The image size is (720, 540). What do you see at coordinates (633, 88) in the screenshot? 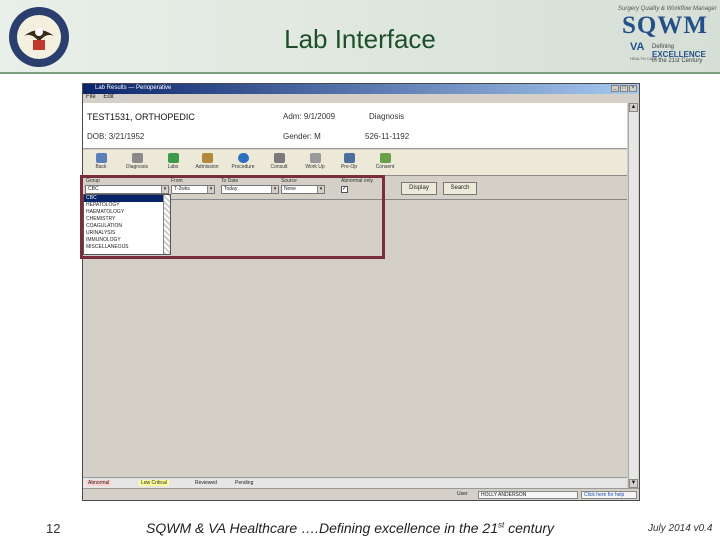
I see `close-button: ×` at bounding box center [633, 88].